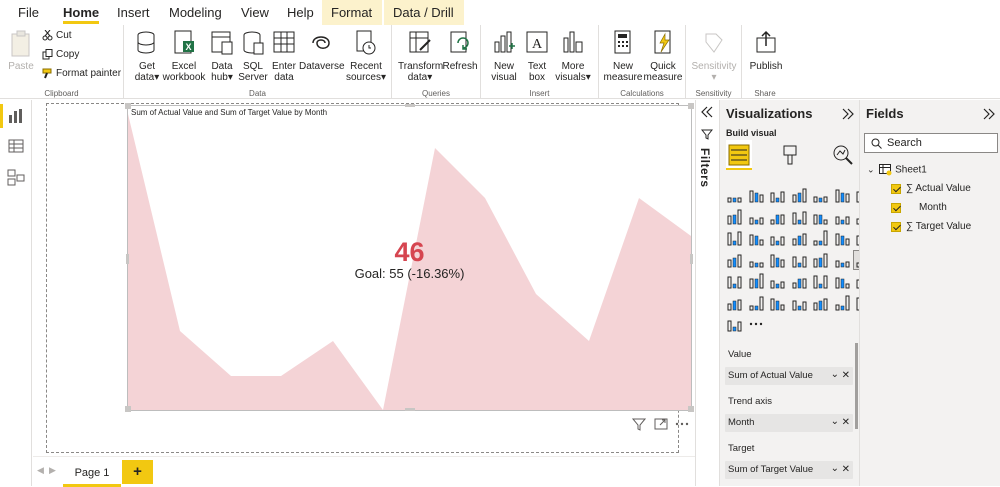 The width and height of the screenshot is (1000, 487). What do you see at coordinates (938, 188) in the screenshot?
I see `field-actual-value: ∑ Actual Value` at bounding box center [938, 188].